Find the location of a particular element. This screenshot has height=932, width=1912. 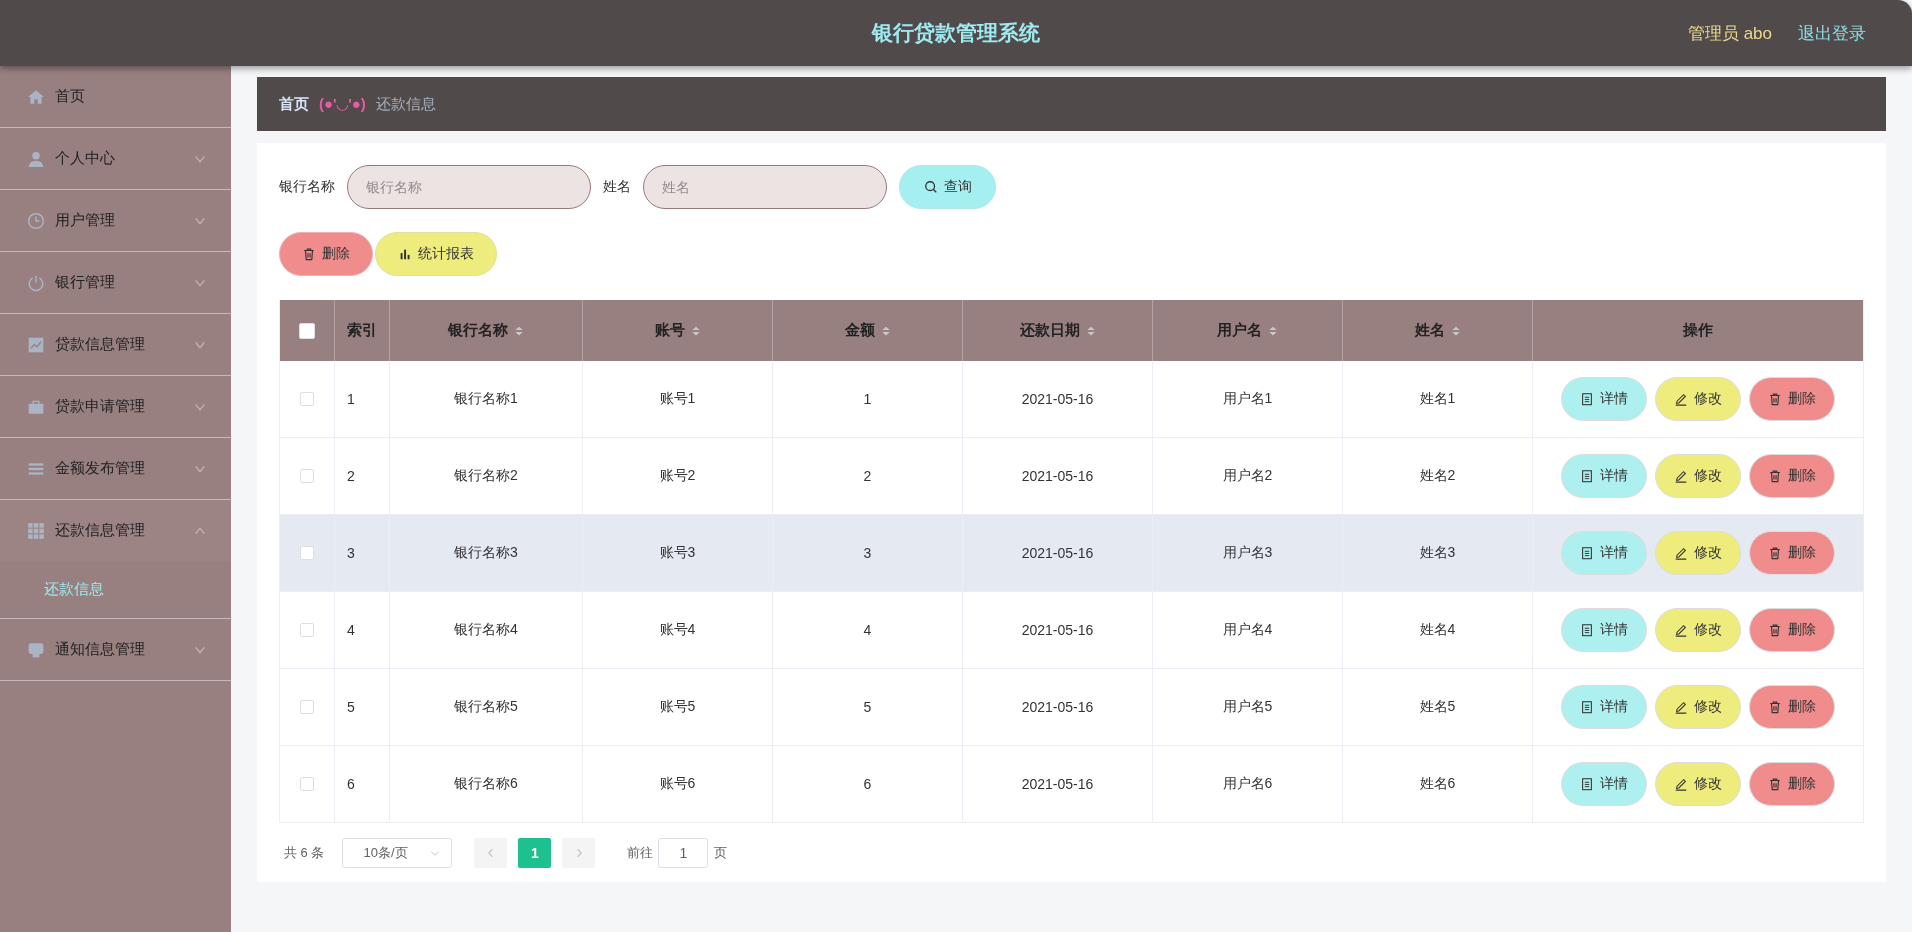

breadcrumb-home: 首页 is located at coordinates (294, 104).